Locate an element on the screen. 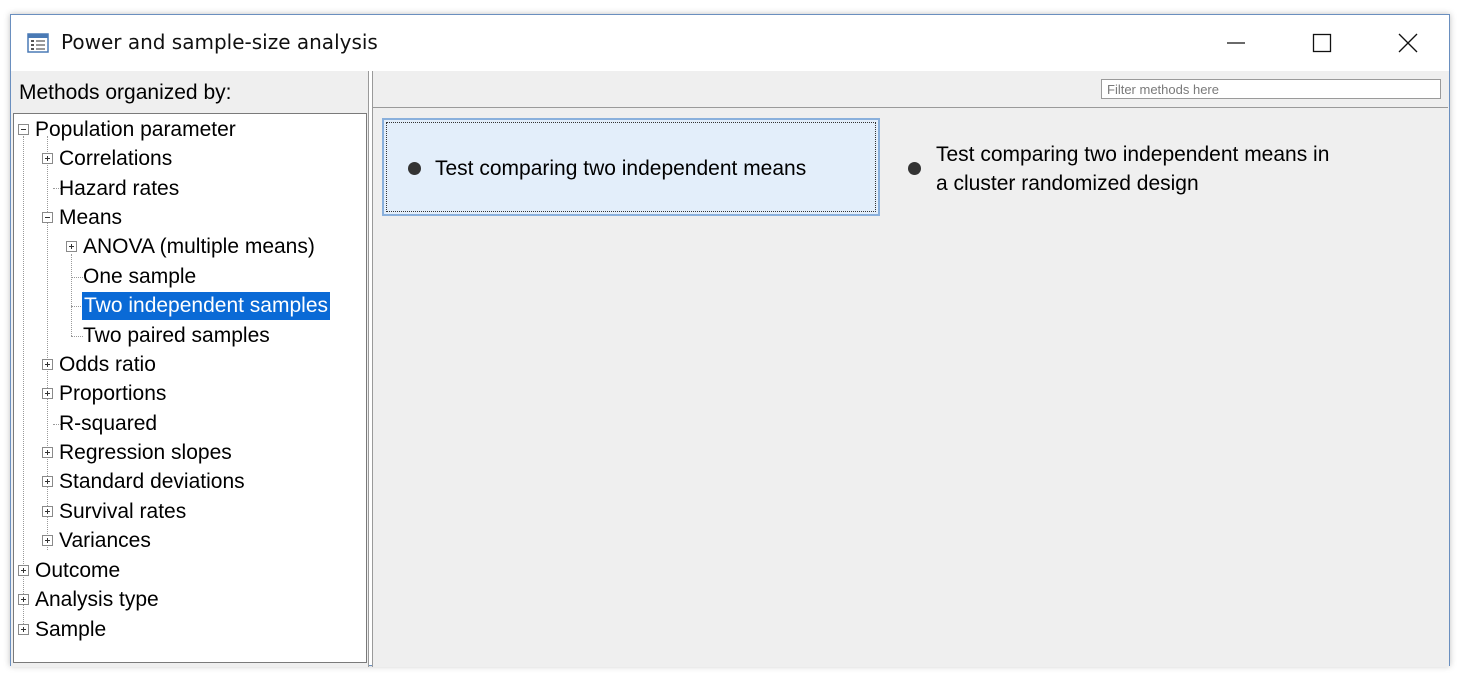 Image resolution: width=1466 pixels, height=680 pixels. close-icon is located at coordinates (1408, 43).